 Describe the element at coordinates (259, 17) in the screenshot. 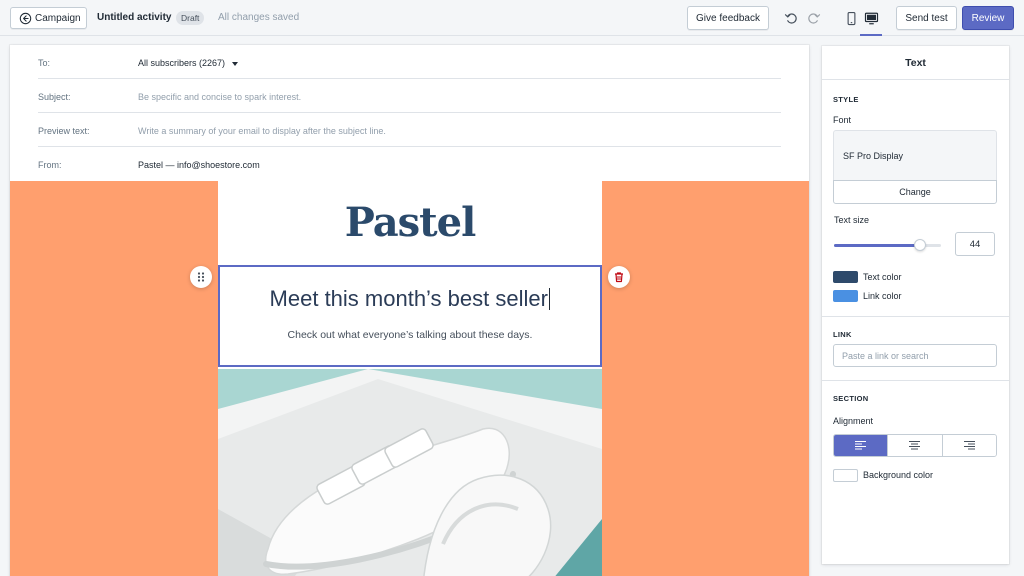

I see `save-status: All changes saved` at that location.